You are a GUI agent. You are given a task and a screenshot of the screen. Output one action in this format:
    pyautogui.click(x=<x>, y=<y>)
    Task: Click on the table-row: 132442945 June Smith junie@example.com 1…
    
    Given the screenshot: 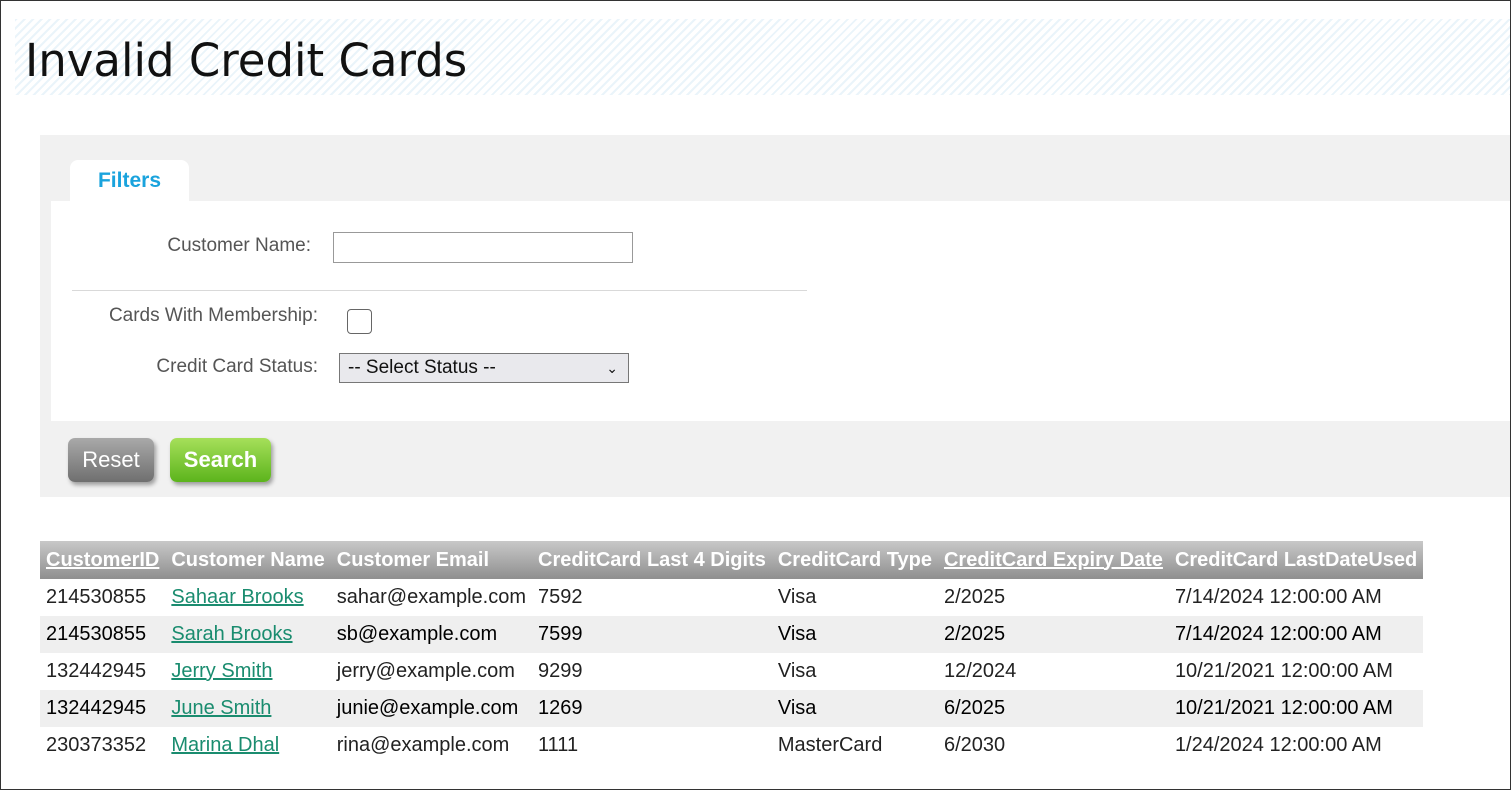 What is the action you would take?
    pyautogui.click(x=732, y=708)
    